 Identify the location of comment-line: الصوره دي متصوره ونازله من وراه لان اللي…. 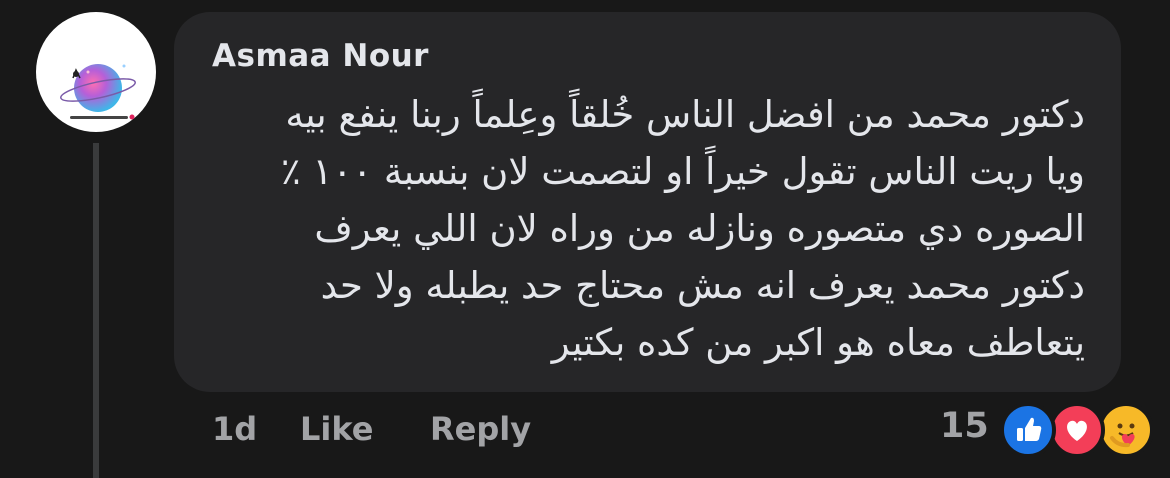
(699, 228).